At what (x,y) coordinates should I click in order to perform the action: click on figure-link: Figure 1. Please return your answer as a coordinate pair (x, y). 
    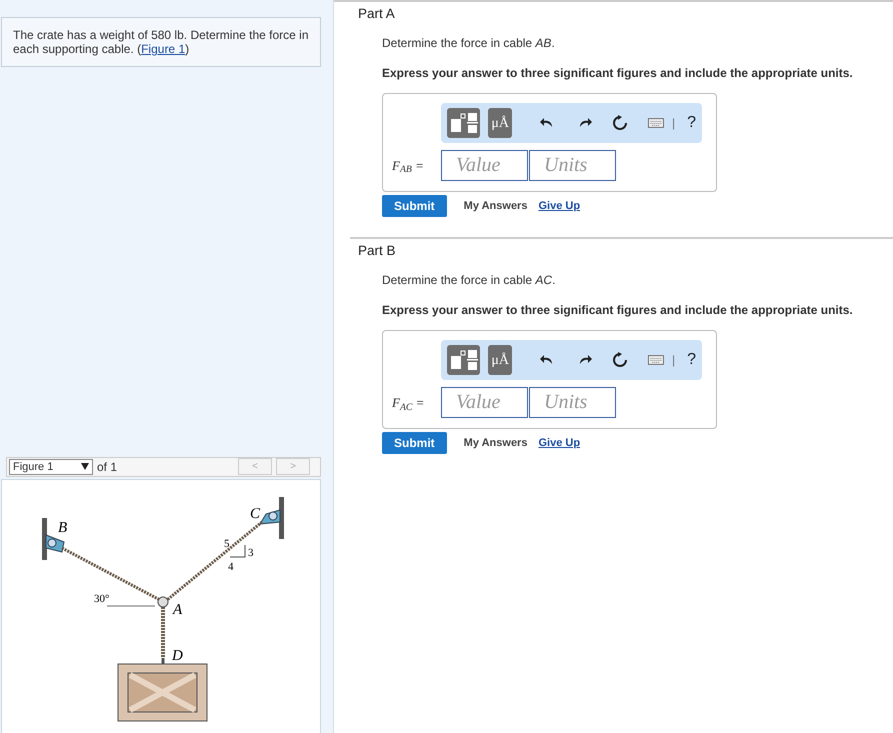
    Looking at the image, I should click on (163, 49).